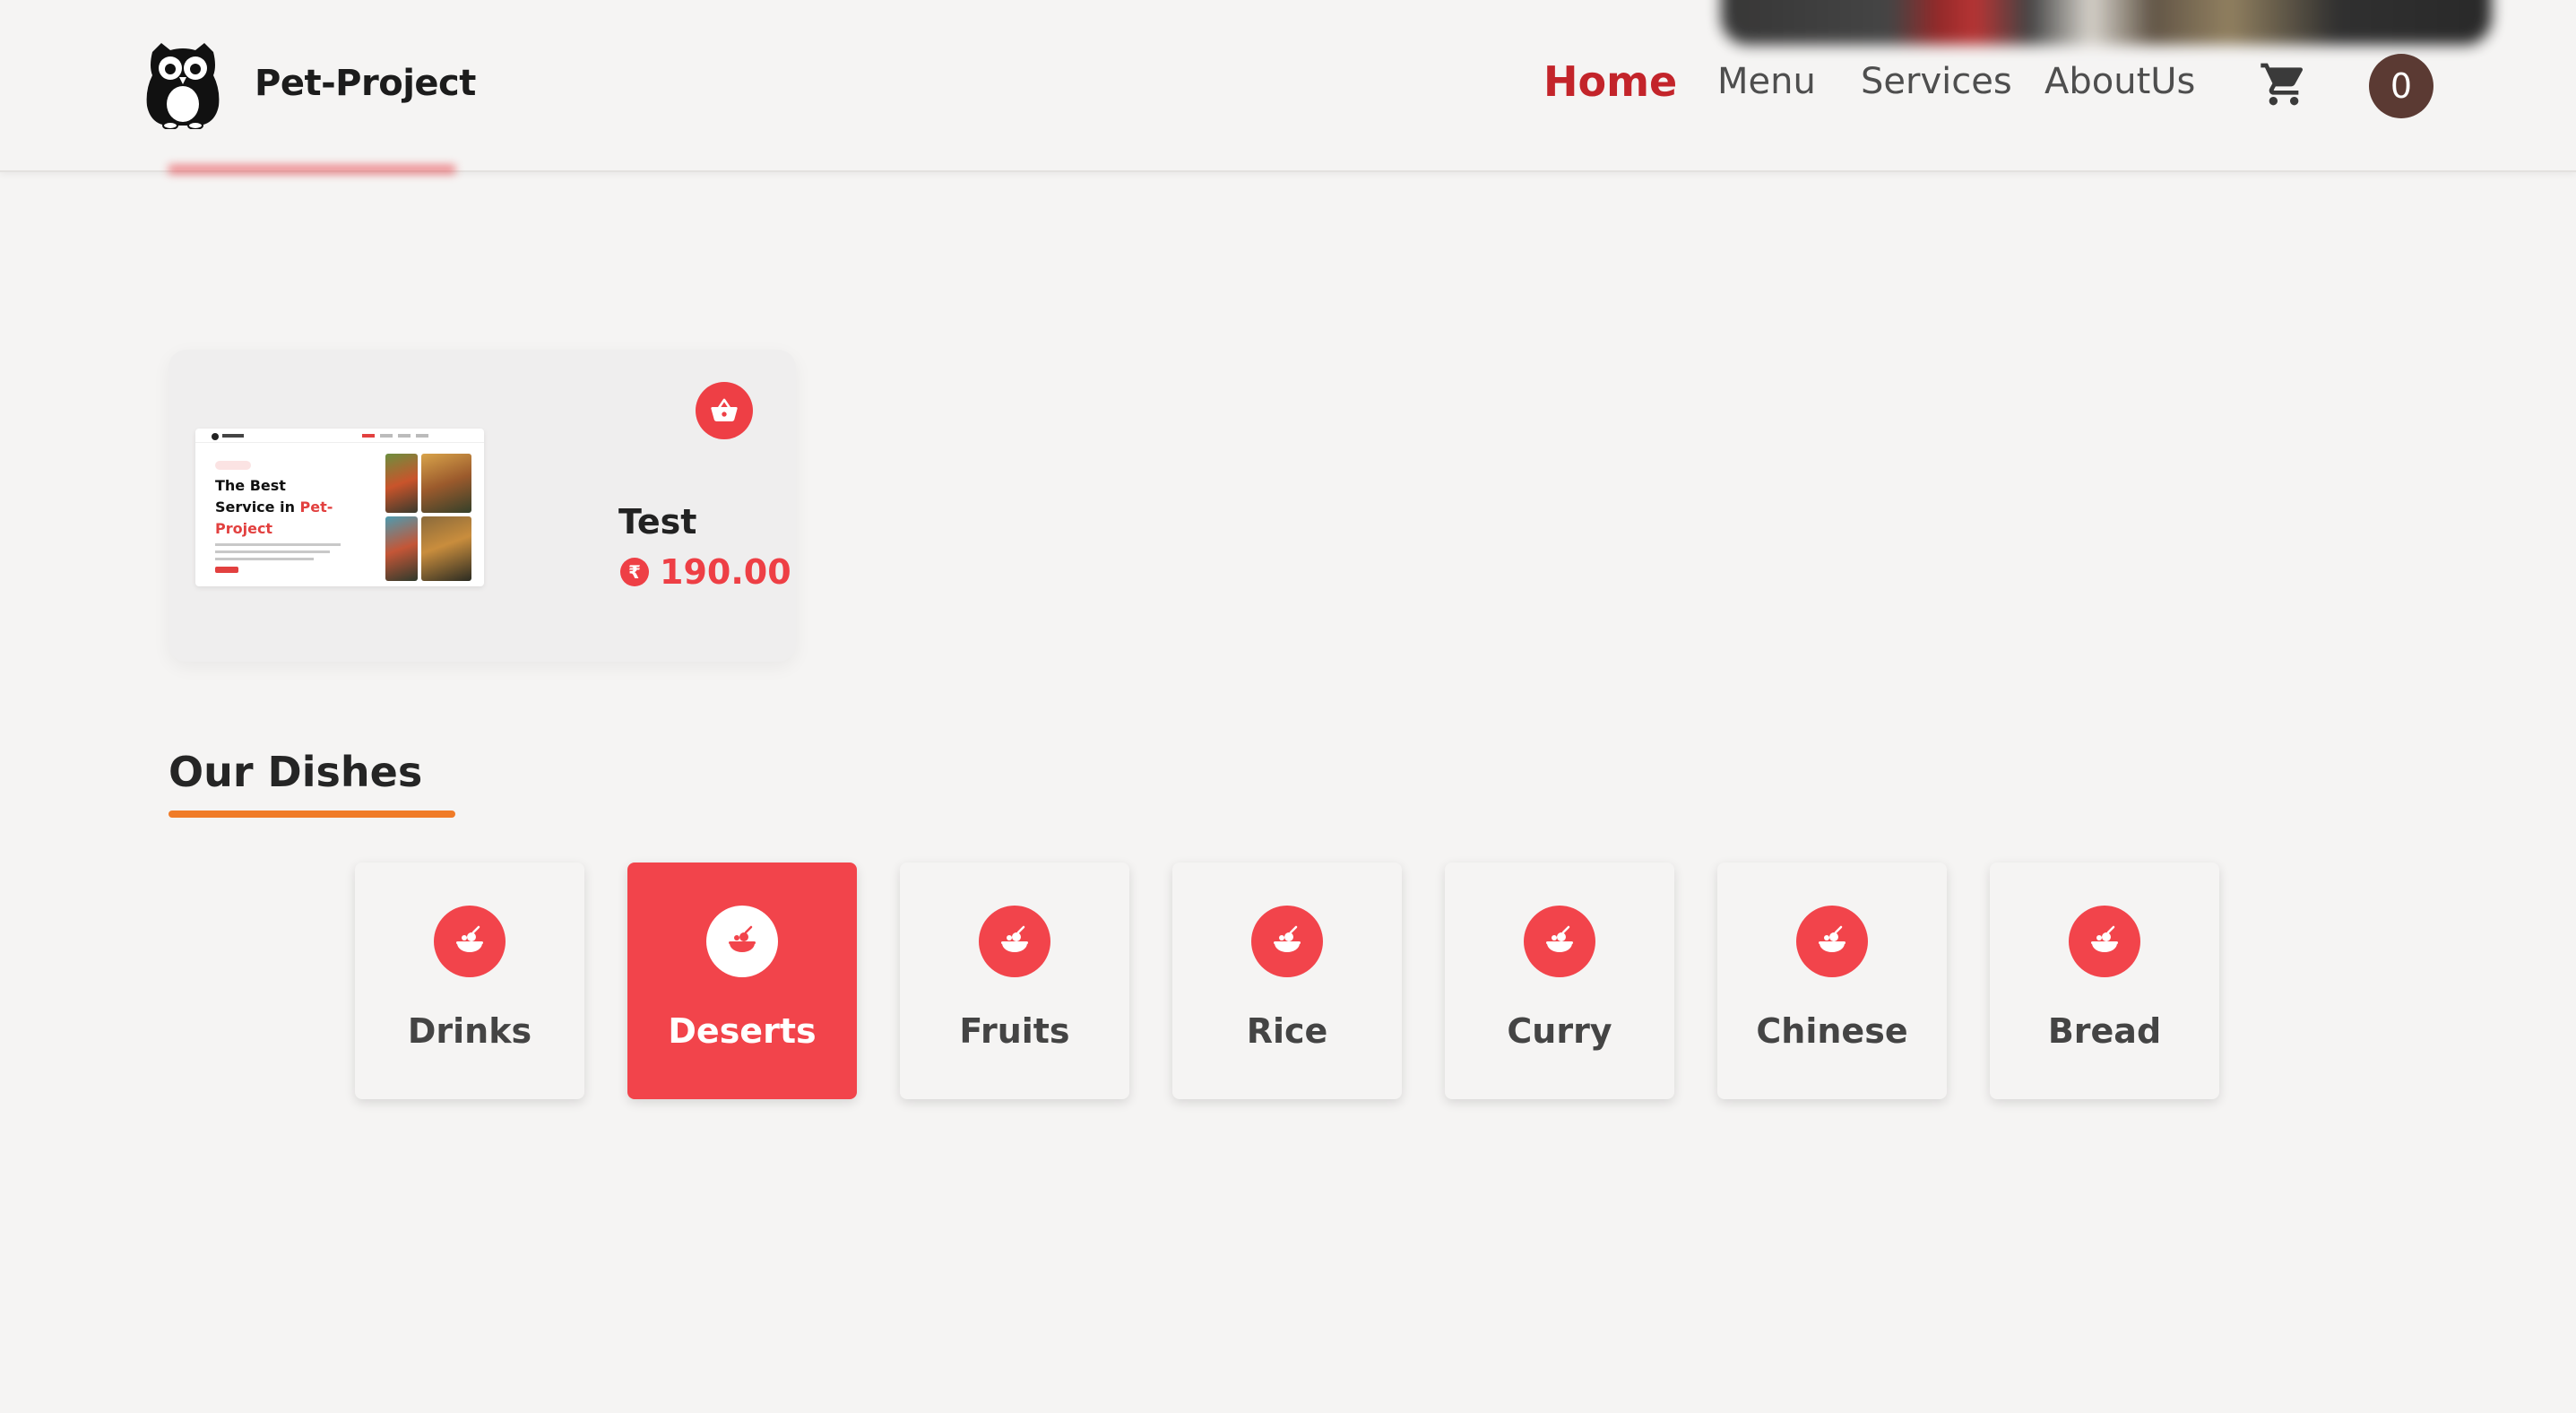 The height and width of the screenshot is (1413, 2576). I want to click on product-price-row: ₹ 190.00, so click(705, 572).